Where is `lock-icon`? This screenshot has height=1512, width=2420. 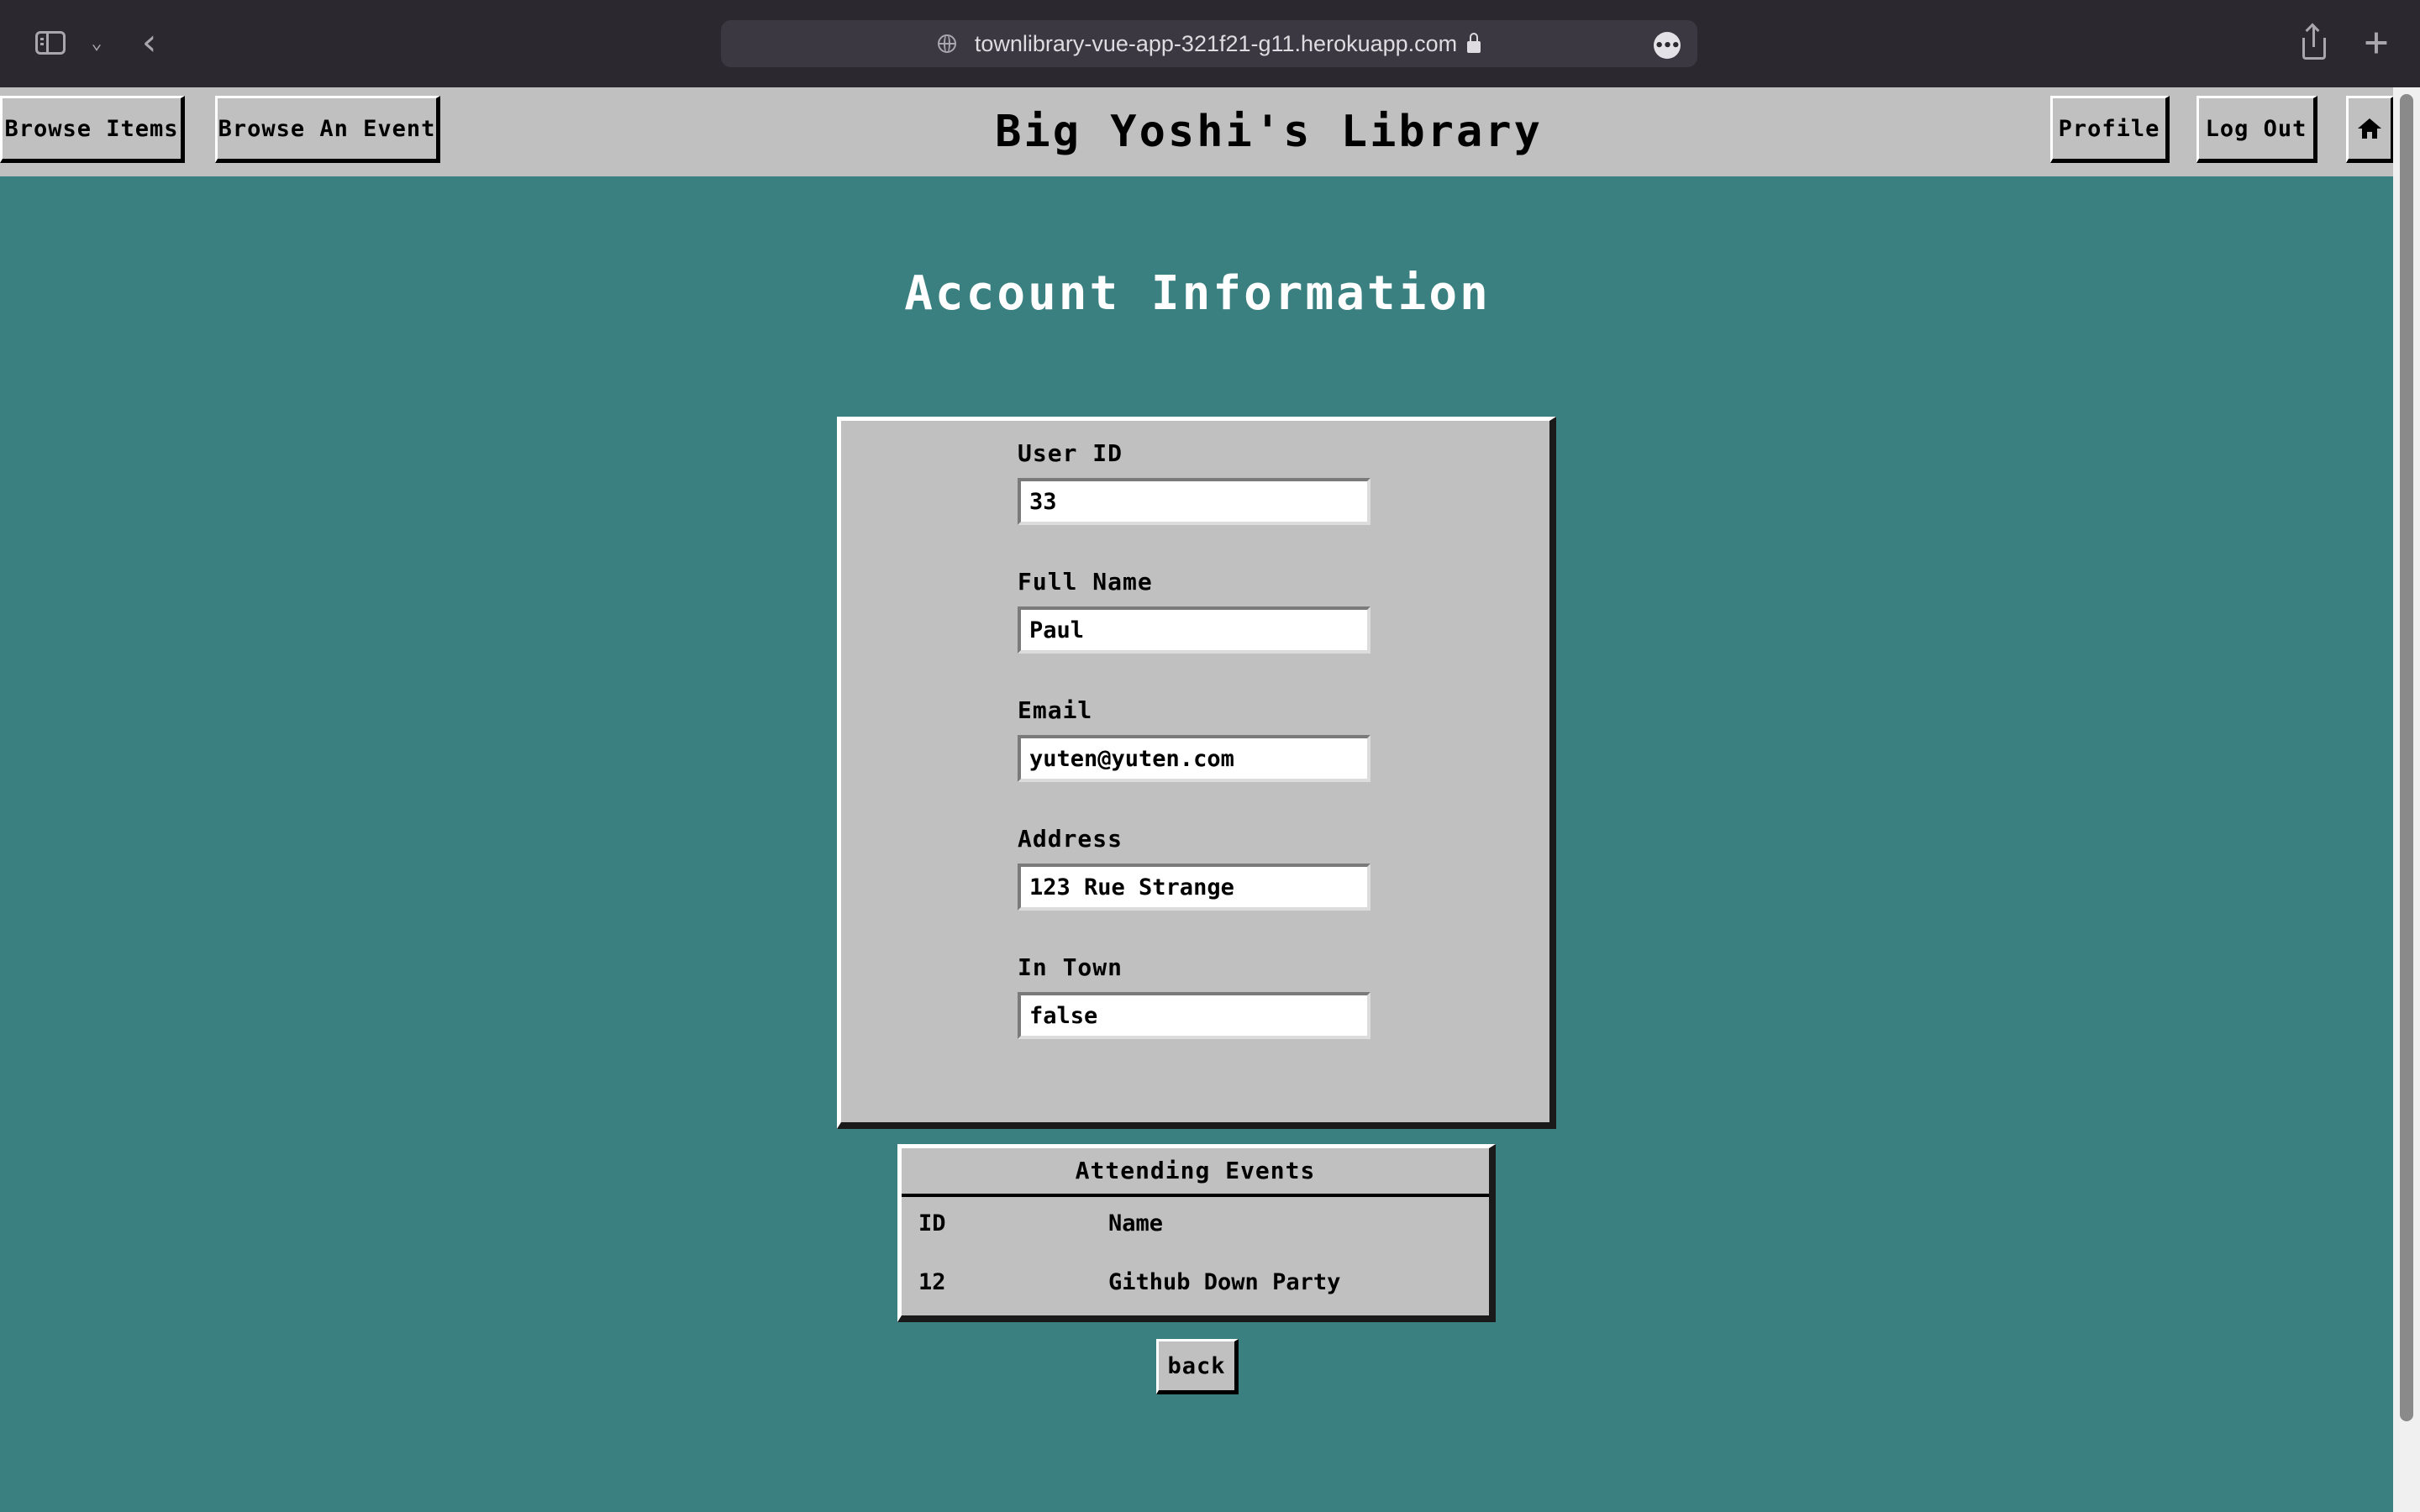
lock-icon is located at coordinates (1474, 43).